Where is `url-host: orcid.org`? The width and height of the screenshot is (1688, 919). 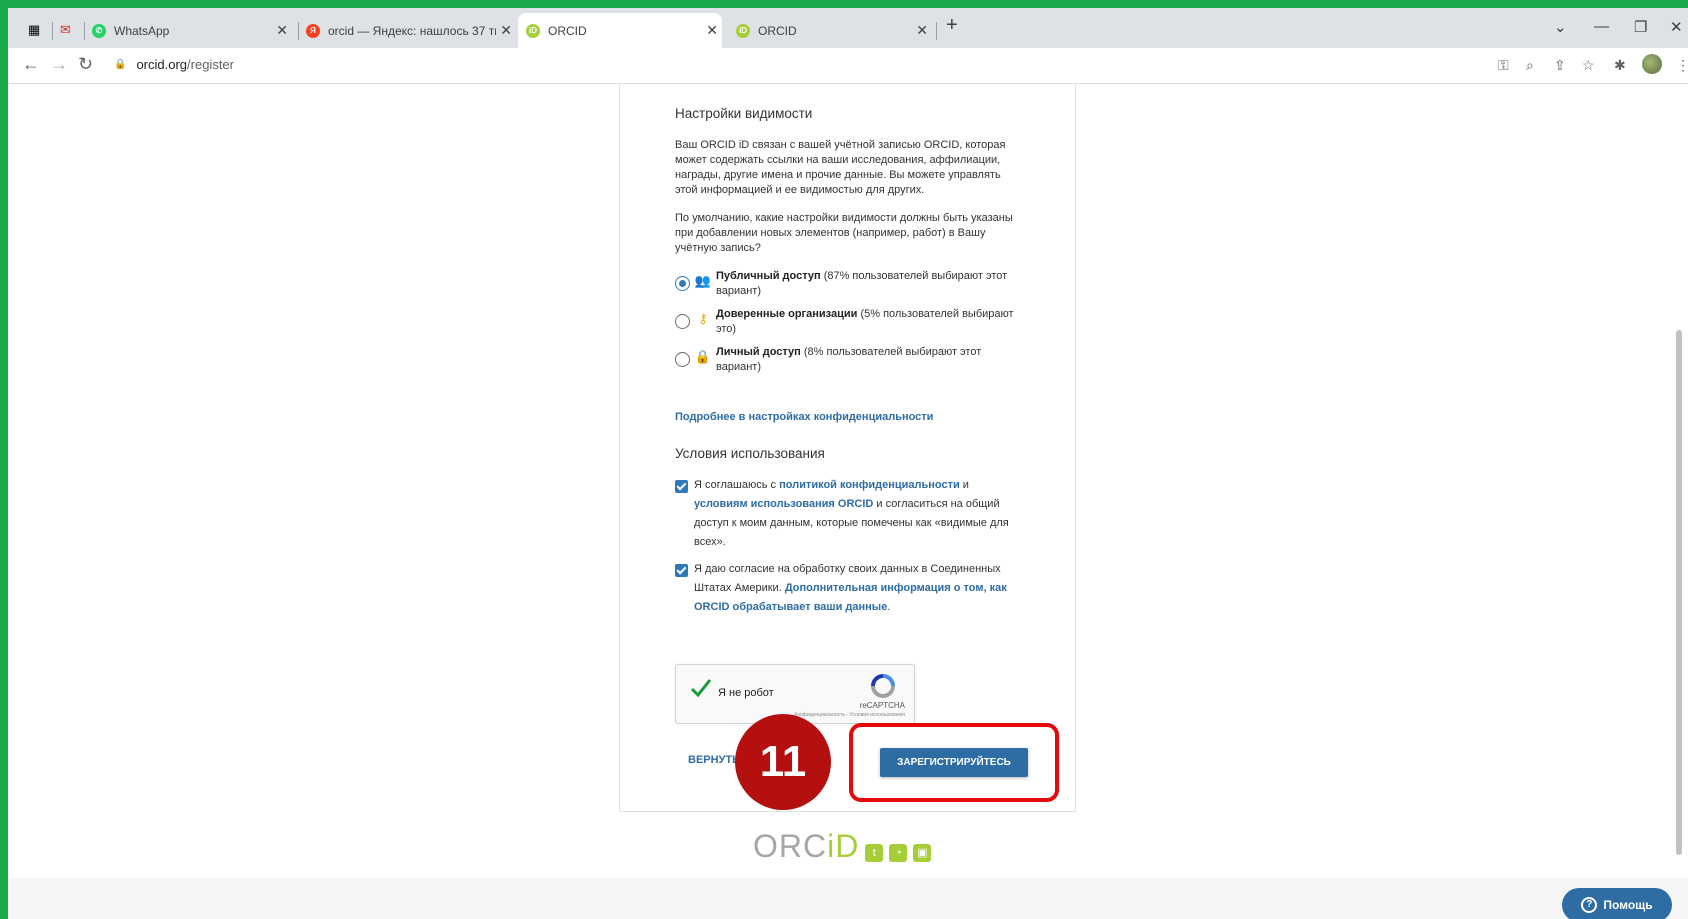 url-host: orcid.org is located at coordinates (162, 64).